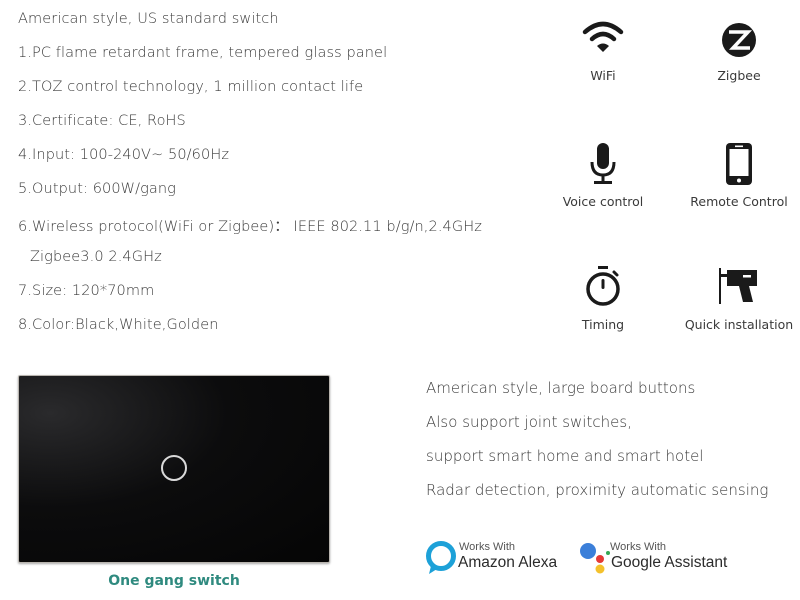 The width and height of the screenshot is (800, 600). I want to click on smartphone-icon, so click(739, 164).